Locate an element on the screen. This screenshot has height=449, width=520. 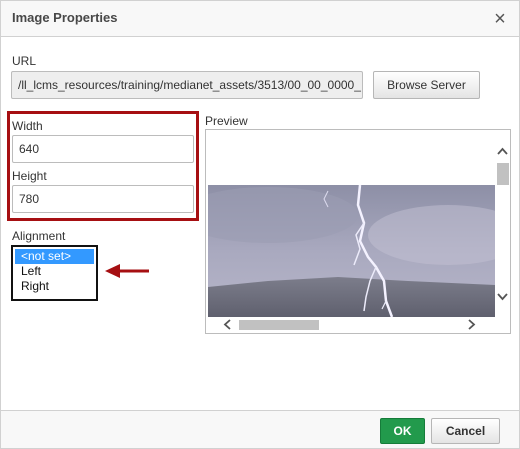
dialog-title: Image Properties is located at coordinates (65, 17).